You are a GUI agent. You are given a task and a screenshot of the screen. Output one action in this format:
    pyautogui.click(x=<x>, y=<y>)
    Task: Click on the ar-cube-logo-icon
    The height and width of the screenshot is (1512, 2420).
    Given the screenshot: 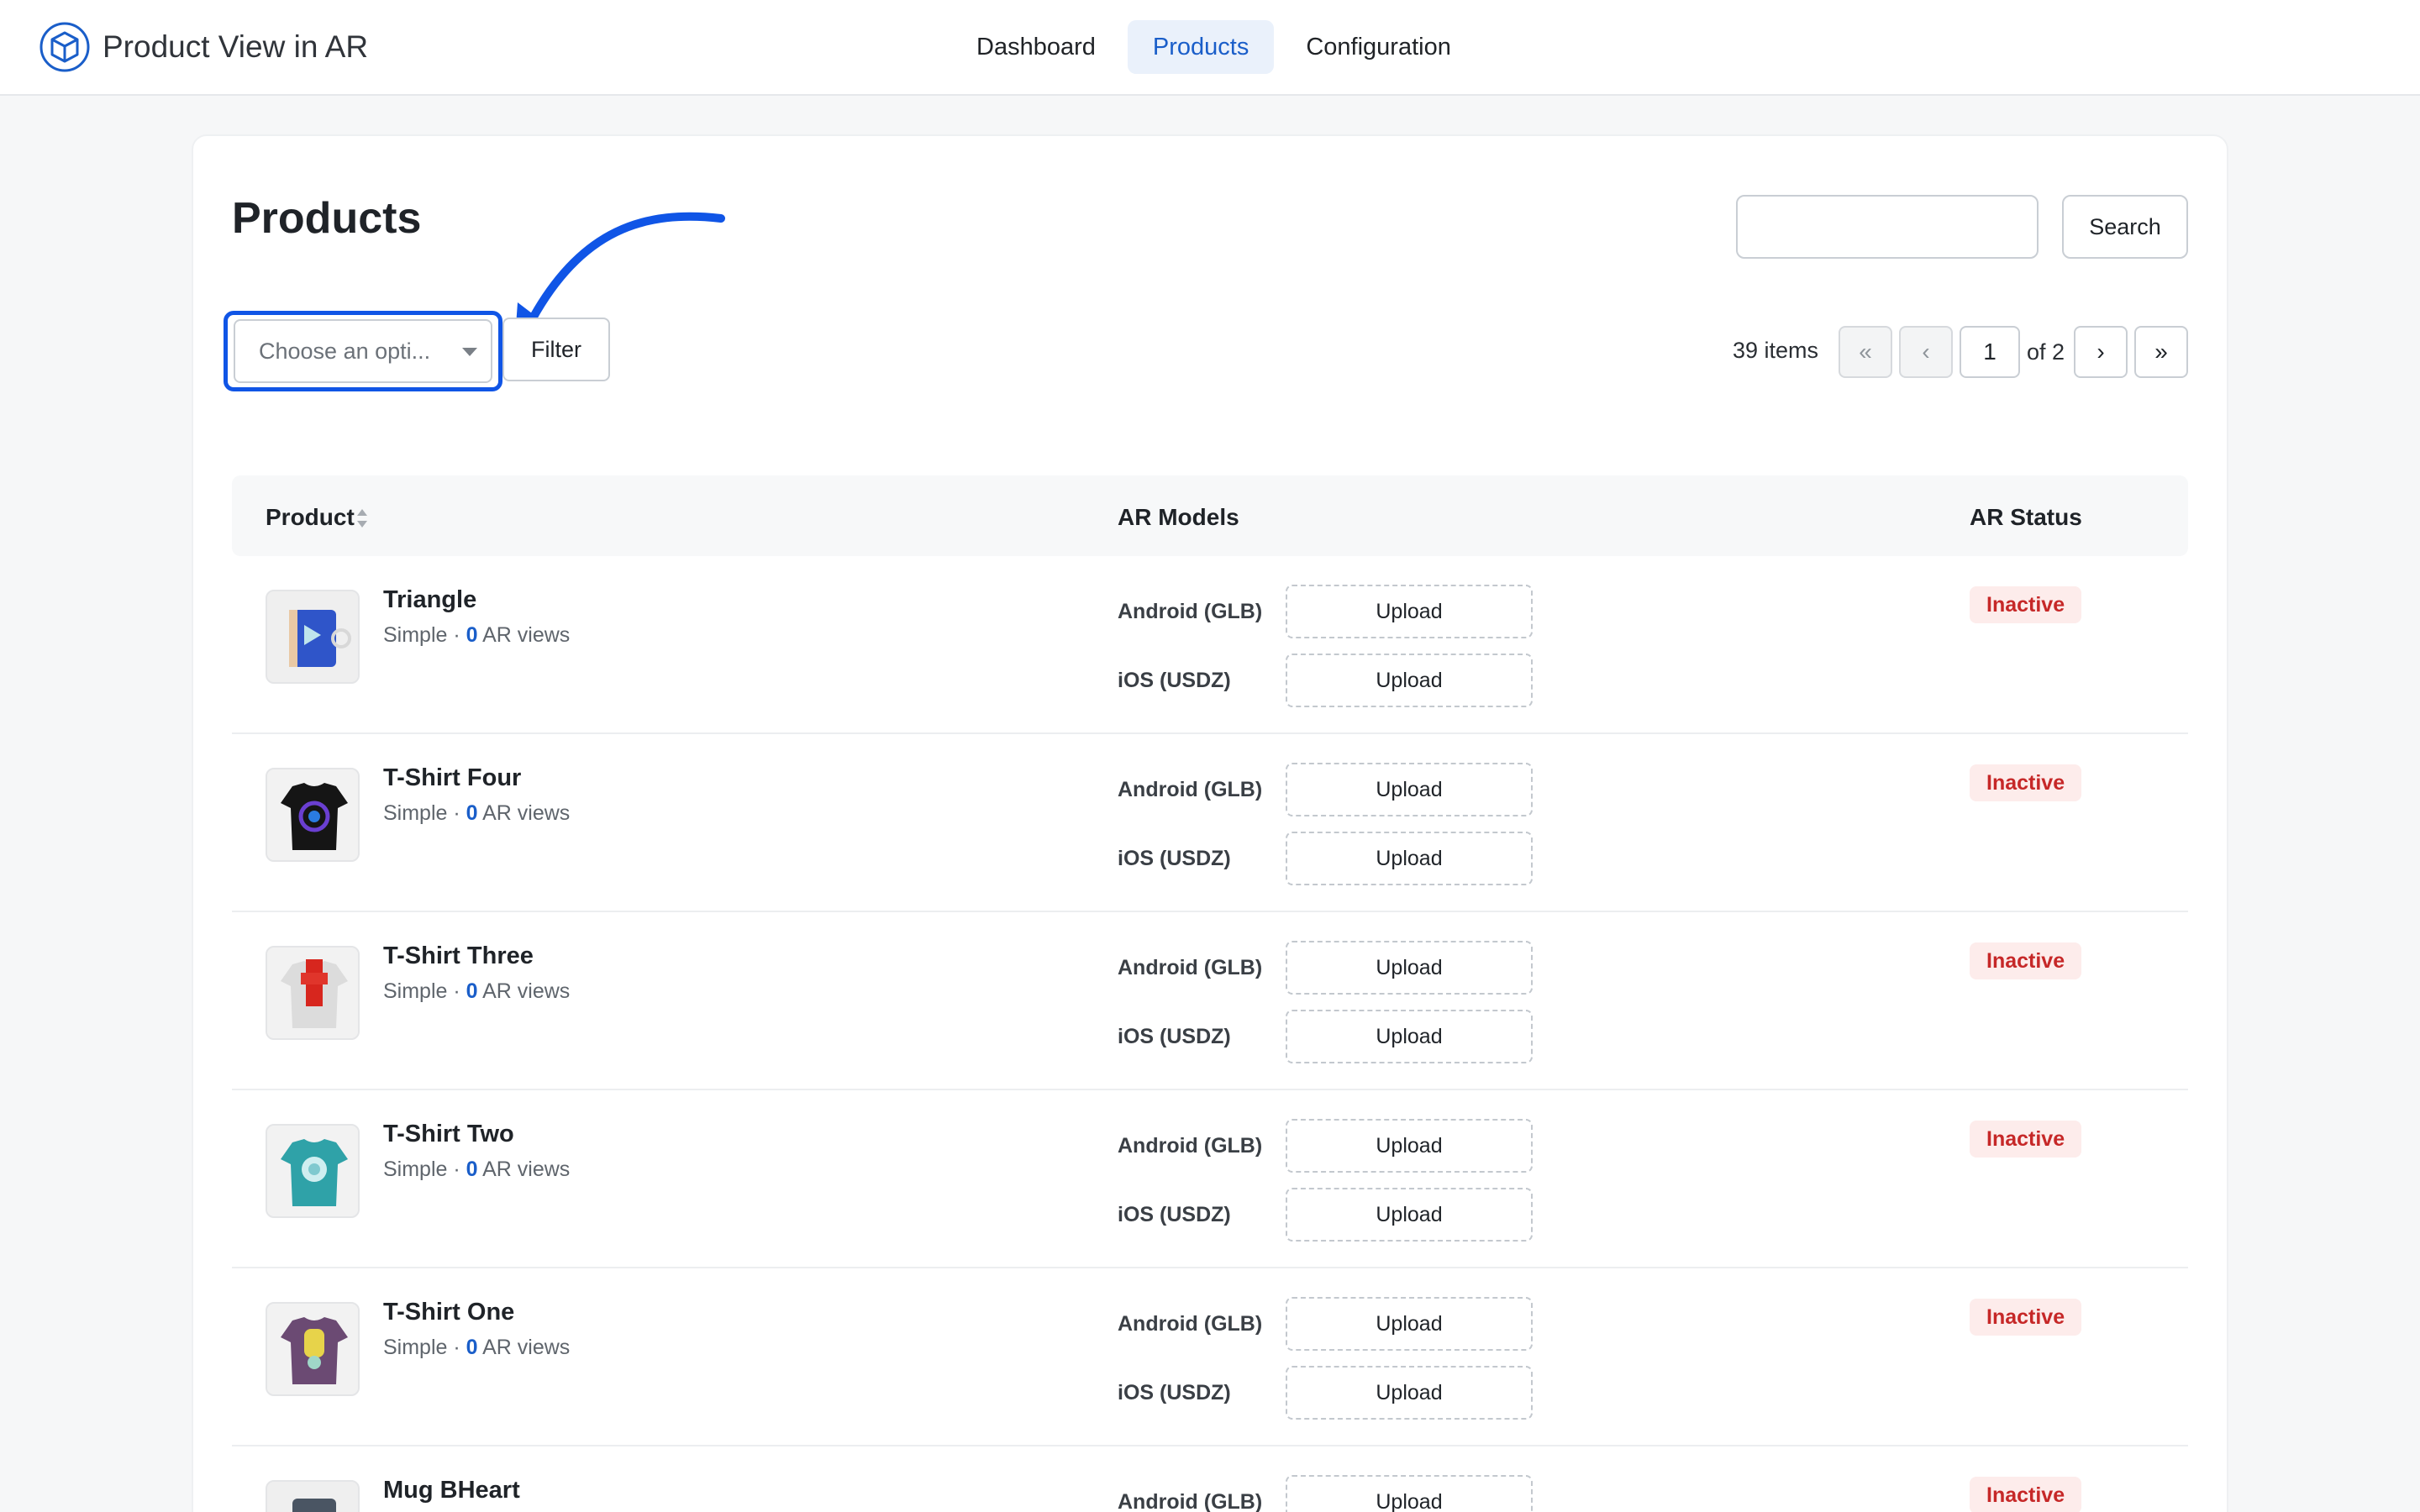 What is the action you would take?
    pyautogui.click(x=64, y=47)
    